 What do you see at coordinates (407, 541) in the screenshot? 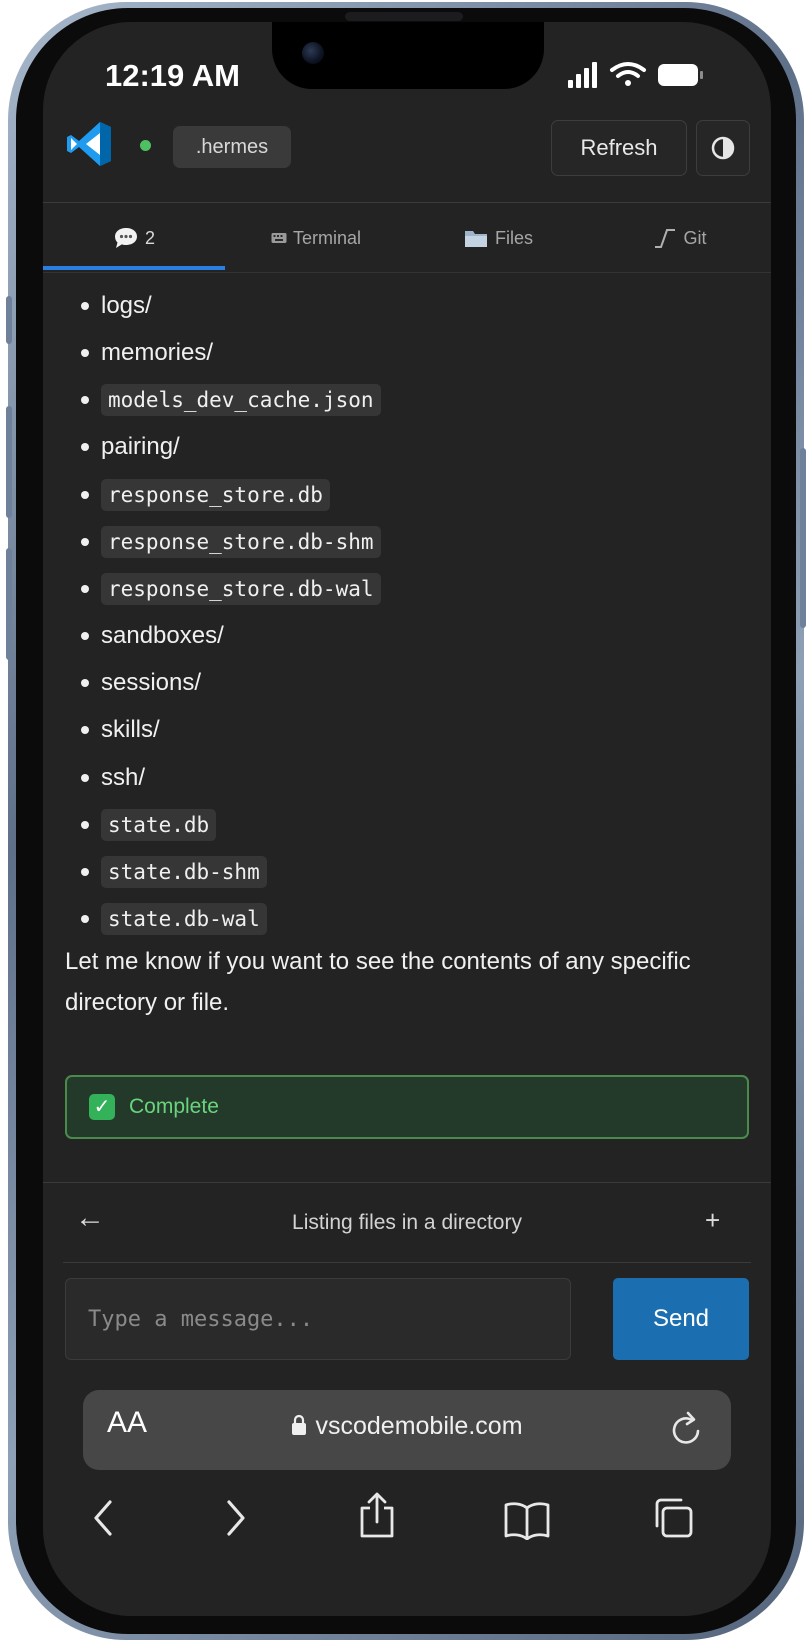
I see `list-item: response_store.db-shm` at bounding box center [407, 541].